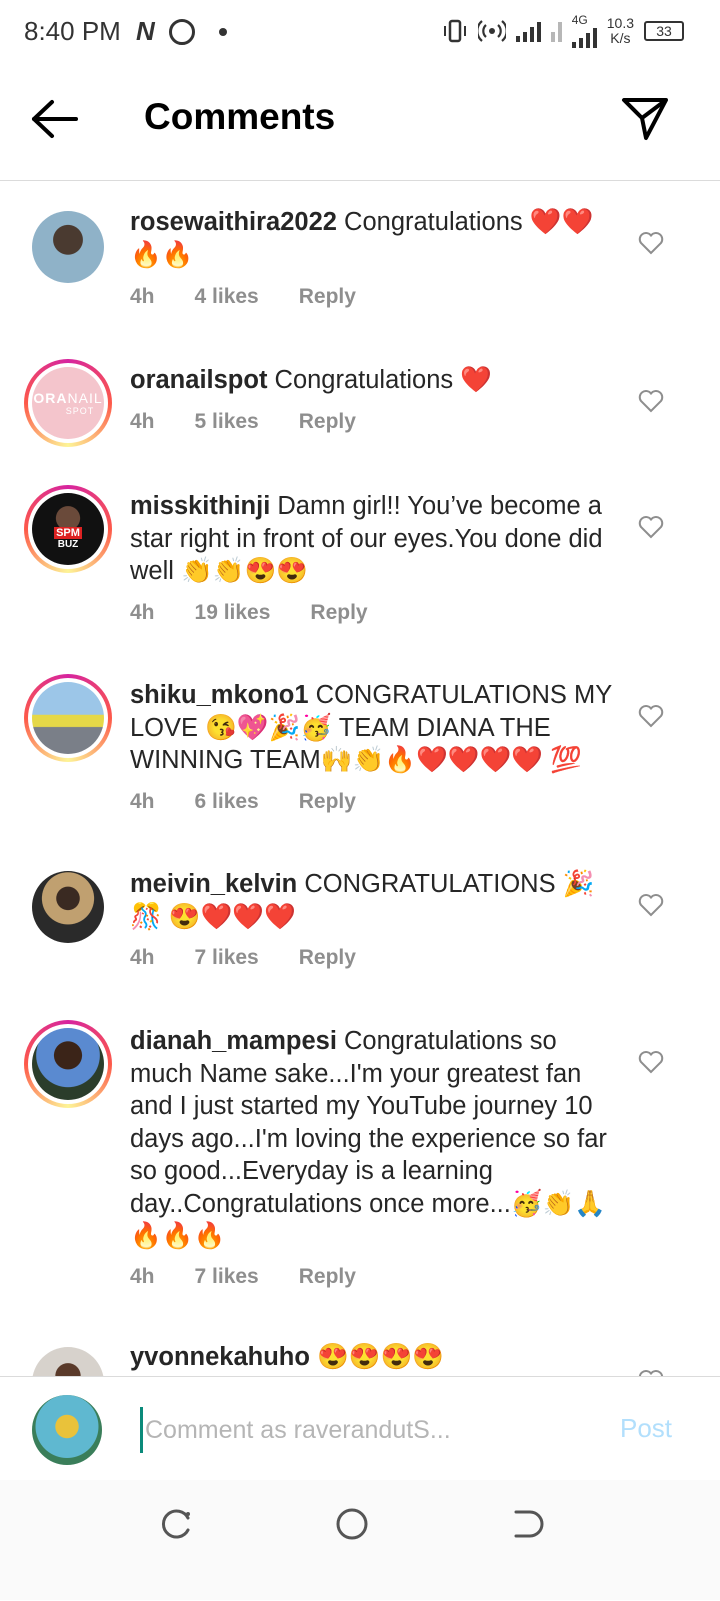  What do you see at coordinates (55, 119) in the screenshot?
I see `arrow-left-icon` at bounding box center [55, 119].